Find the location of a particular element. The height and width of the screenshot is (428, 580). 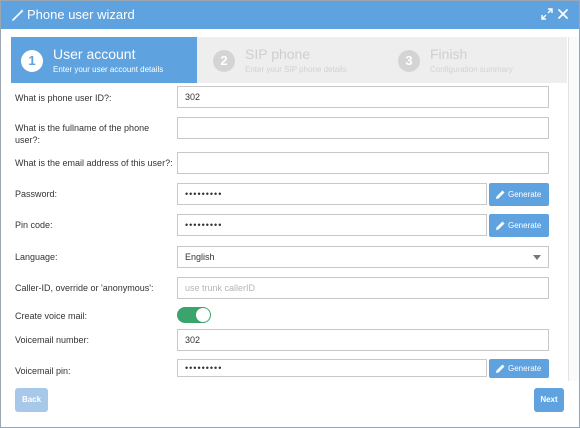

generate-pin-button: Generate is located at coordinates (519, 225).